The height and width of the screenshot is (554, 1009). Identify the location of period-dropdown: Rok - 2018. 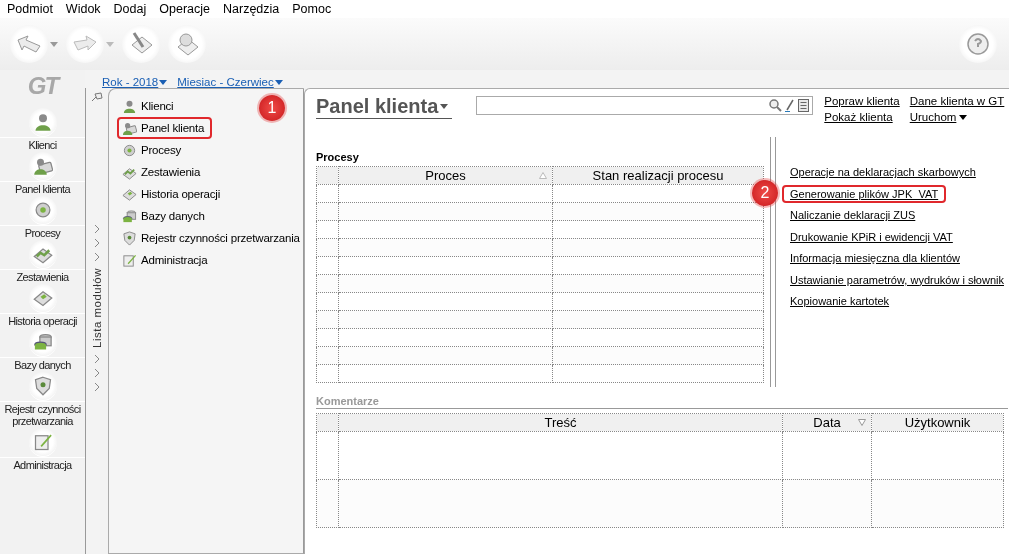
(135, 82).